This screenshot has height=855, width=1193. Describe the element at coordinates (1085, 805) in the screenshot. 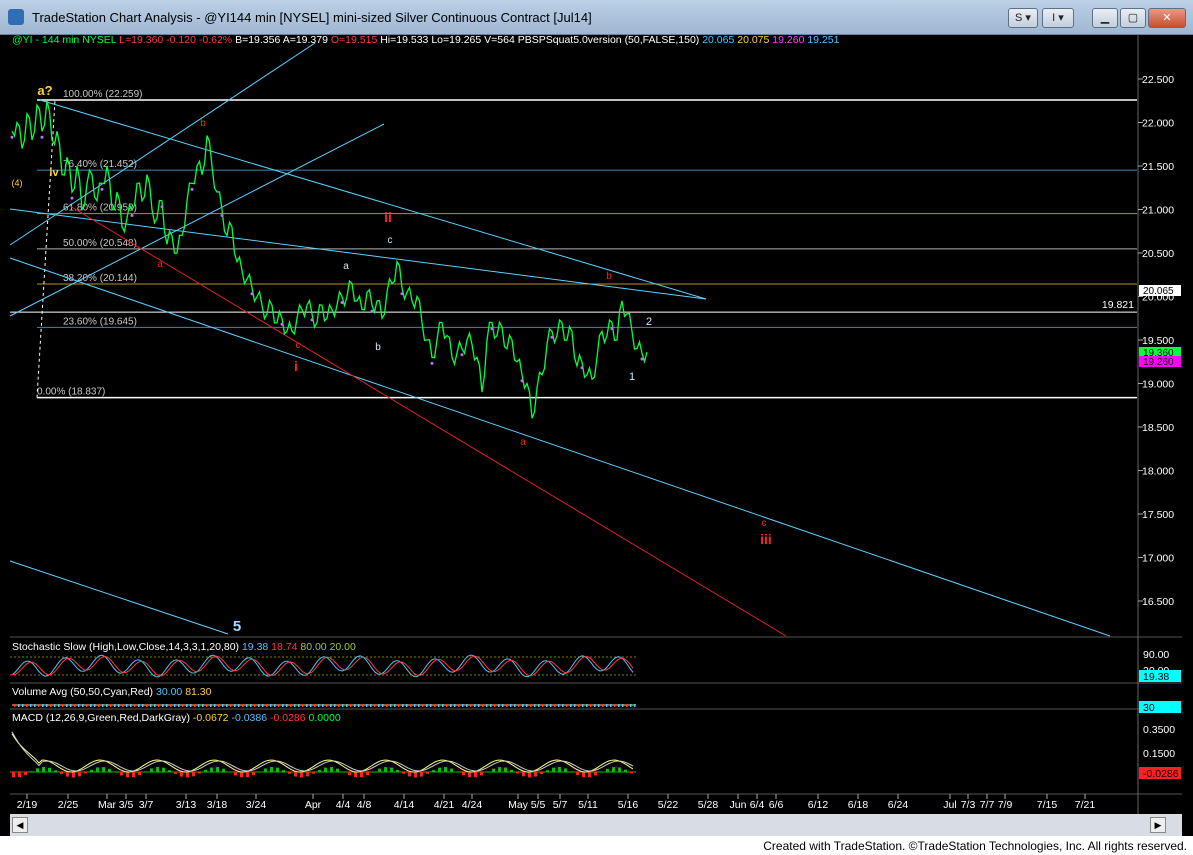

I see `date-tick-label: 7/21` at that location.